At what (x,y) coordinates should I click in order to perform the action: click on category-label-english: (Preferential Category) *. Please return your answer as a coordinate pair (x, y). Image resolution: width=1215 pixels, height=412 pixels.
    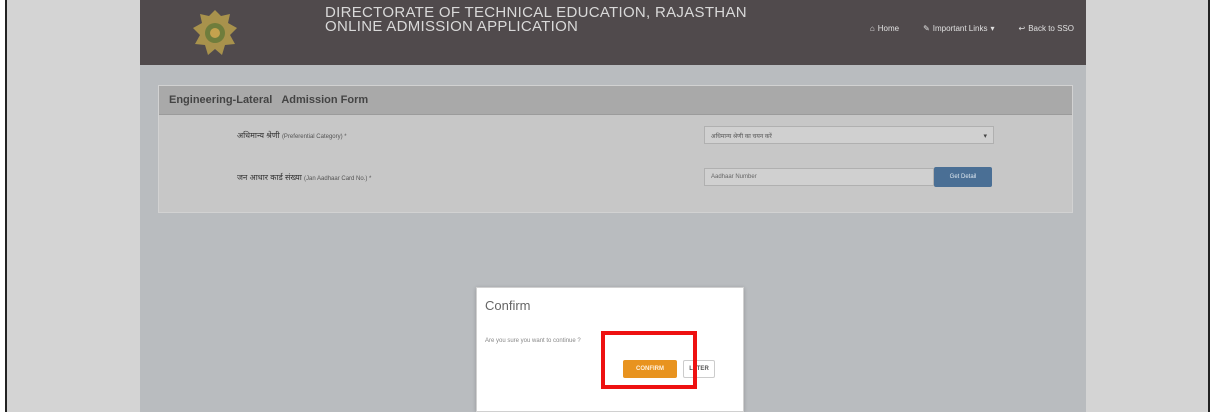
    Looking at the image, I should click on (314, 137).